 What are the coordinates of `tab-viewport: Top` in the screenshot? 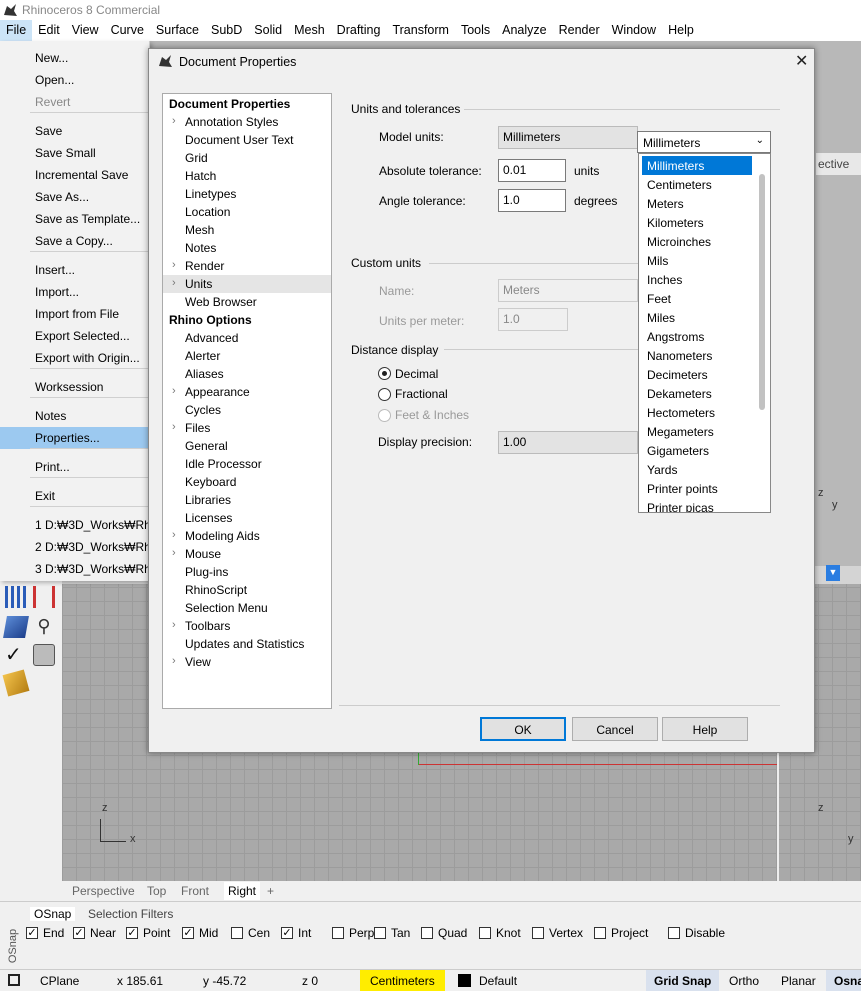 It's located at (156, 891).